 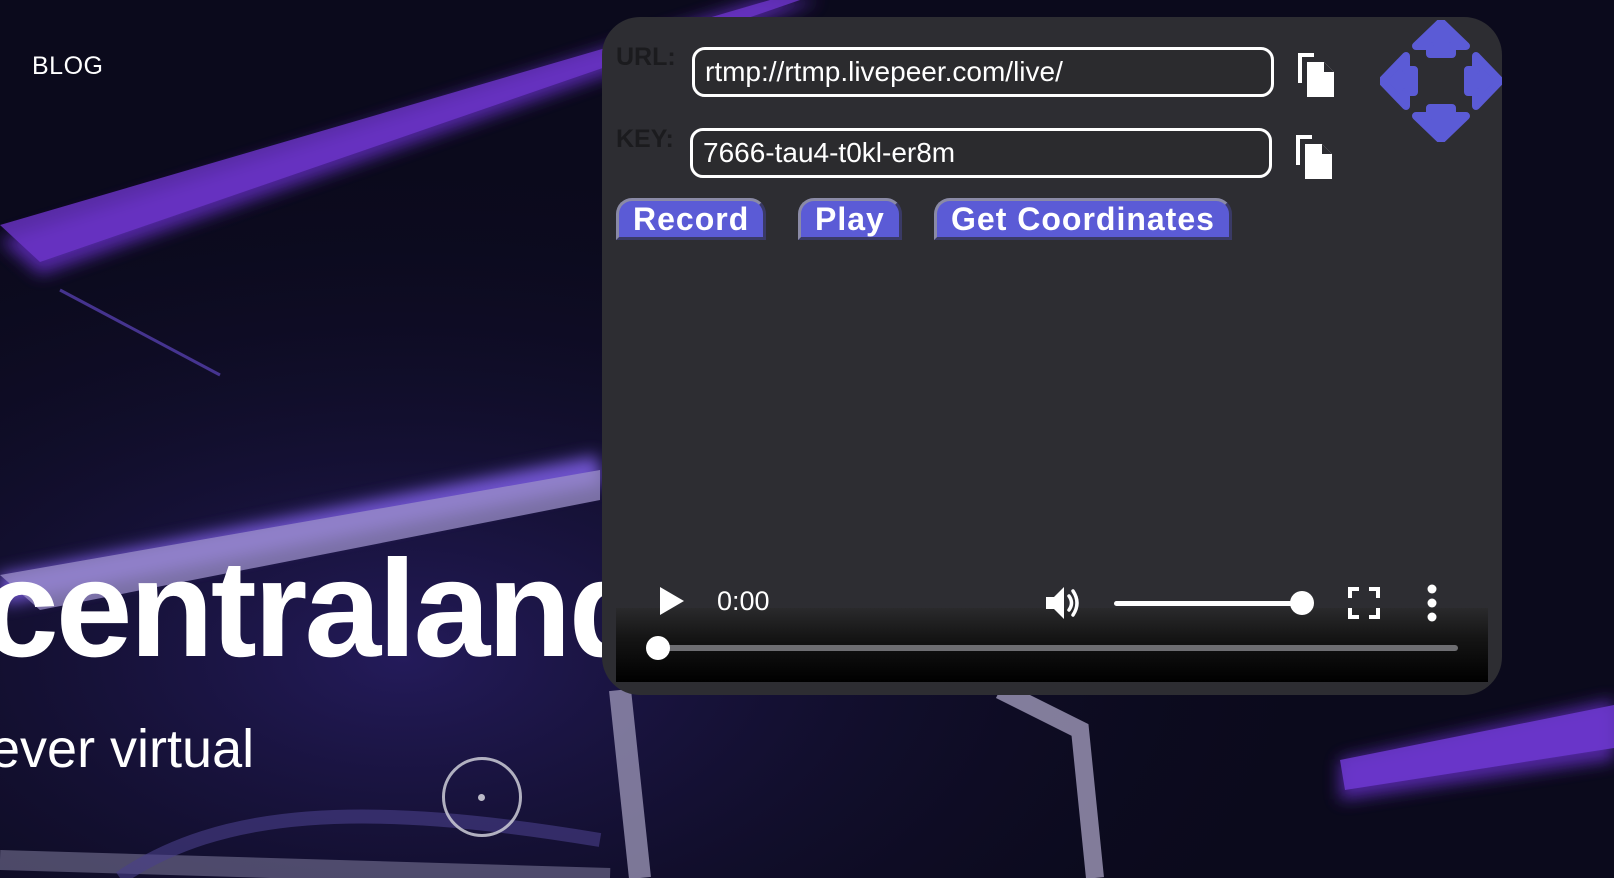 I want to click on volume-icon, so click(x=1064, y=603).